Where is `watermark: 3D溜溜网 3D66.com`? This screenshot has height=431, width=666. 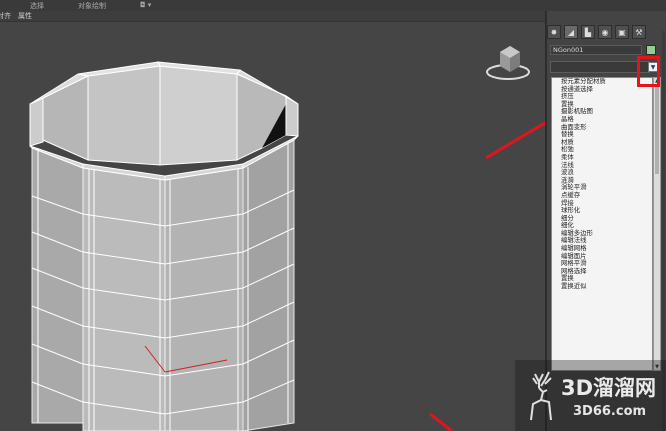 watermark: 3D溜溜网 3D66.com is located at coordinates (590, 395).